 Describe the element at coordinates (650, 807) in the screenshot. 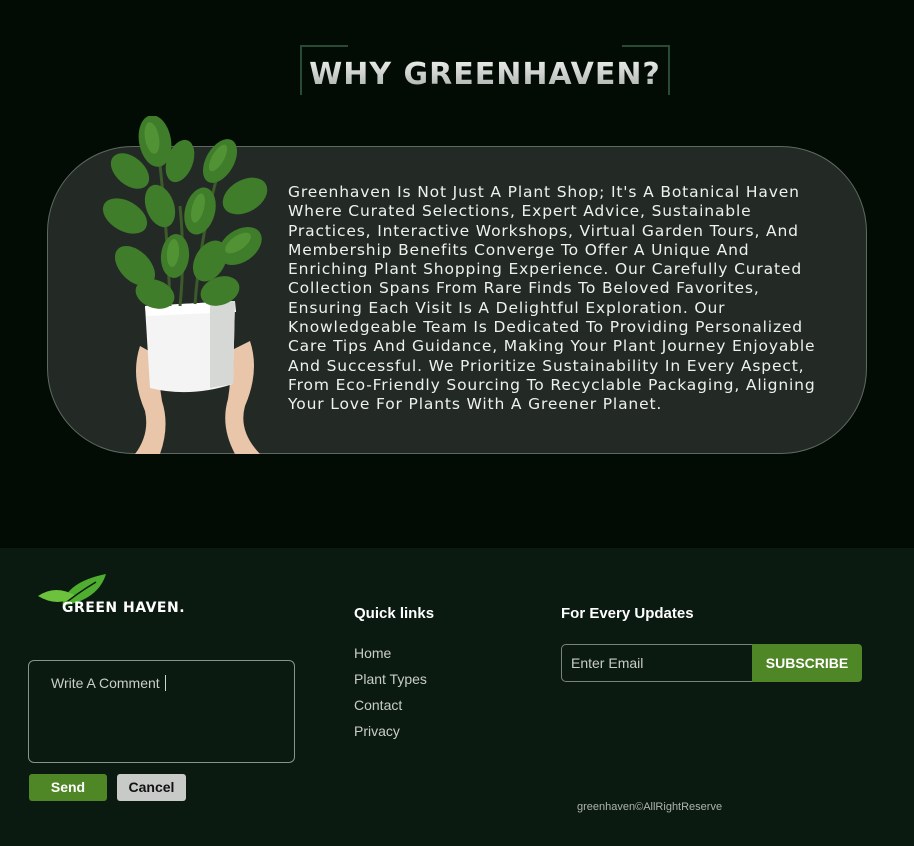

I see `copyright-text: greenhaven©AllRightReserve` at that location.